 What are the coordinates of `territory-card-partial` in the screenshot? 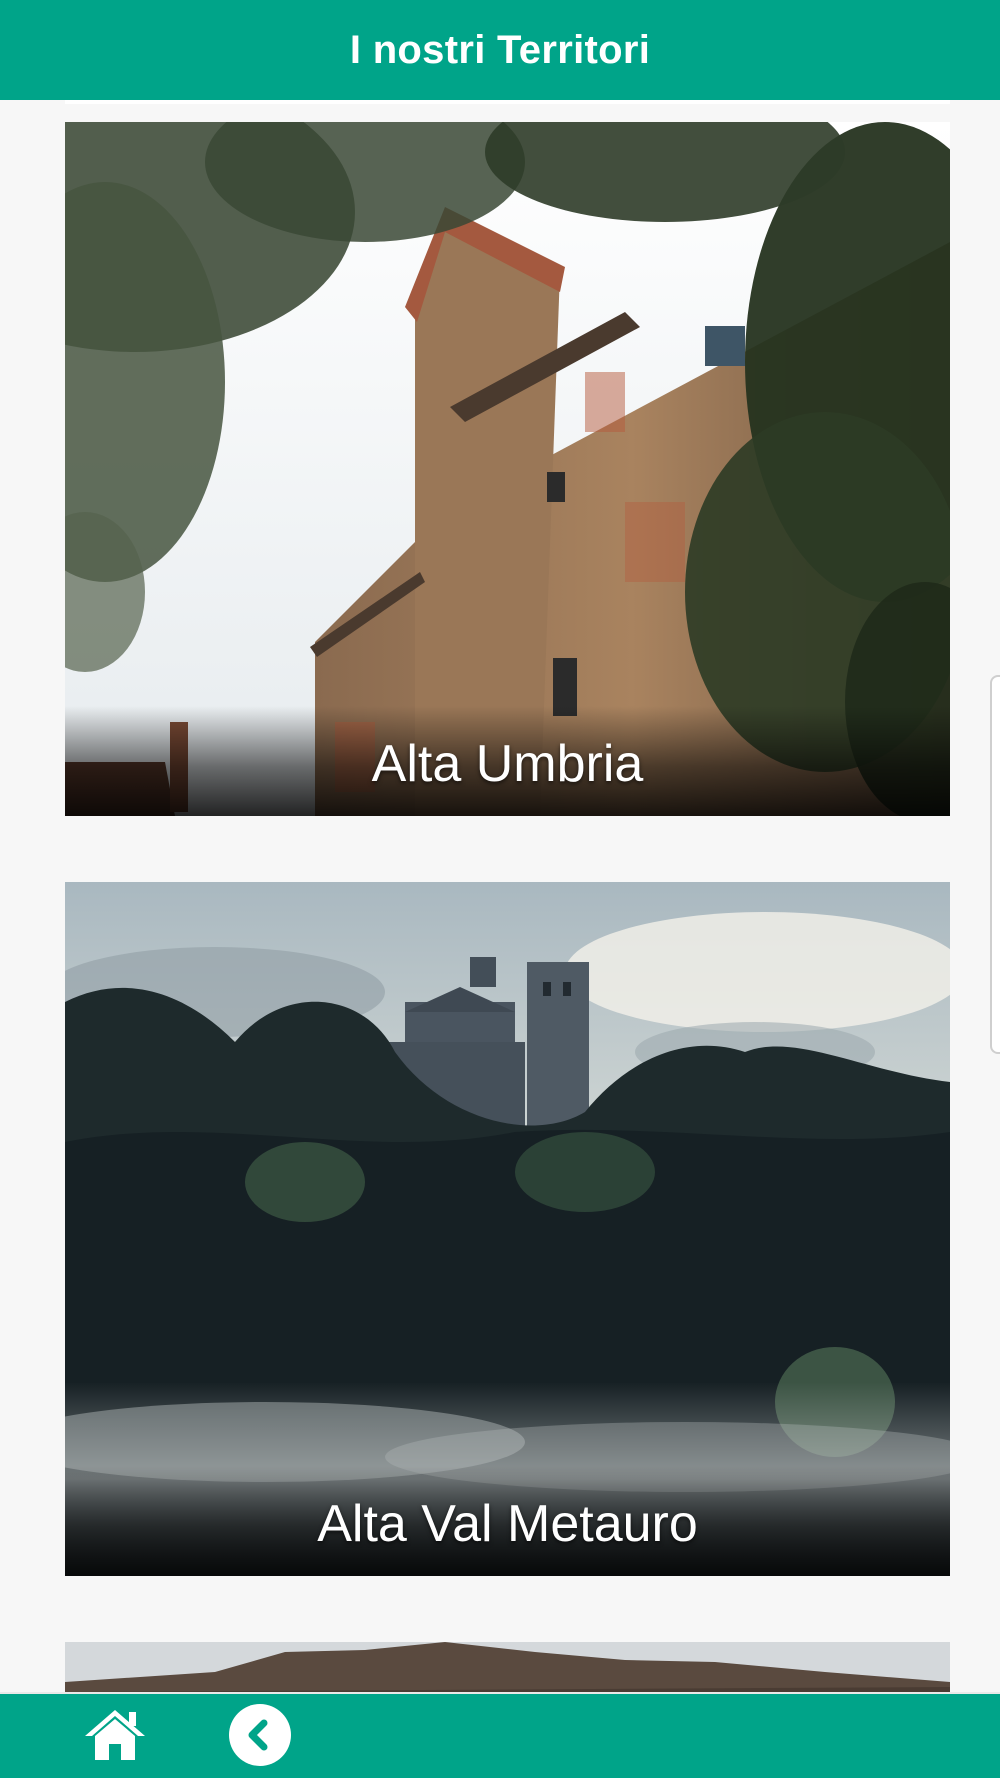 It's located at (507, 1667).